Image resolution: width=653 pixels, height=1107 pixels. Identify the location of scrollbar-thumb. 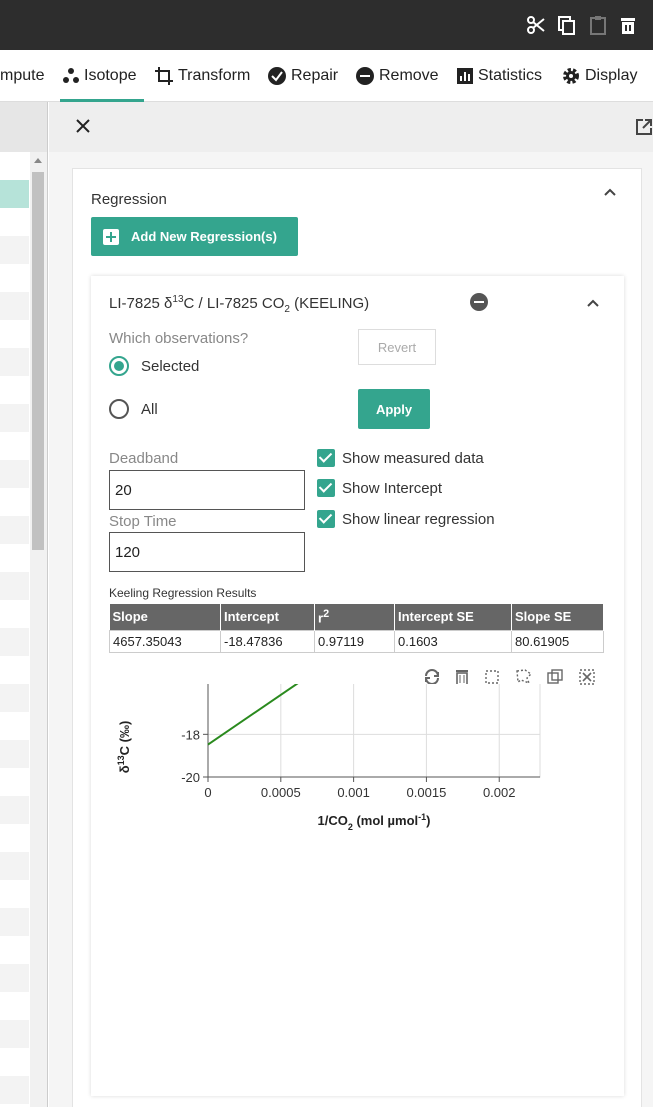
(38, 361).